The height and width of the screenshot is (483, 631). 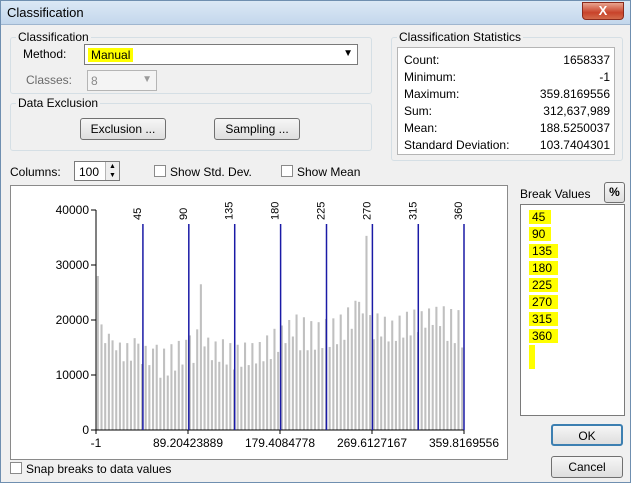 What do you see at coordinates (572, 251) in the screenshot?
I see `break-value-item: 135` at bounding box center [572, 251].